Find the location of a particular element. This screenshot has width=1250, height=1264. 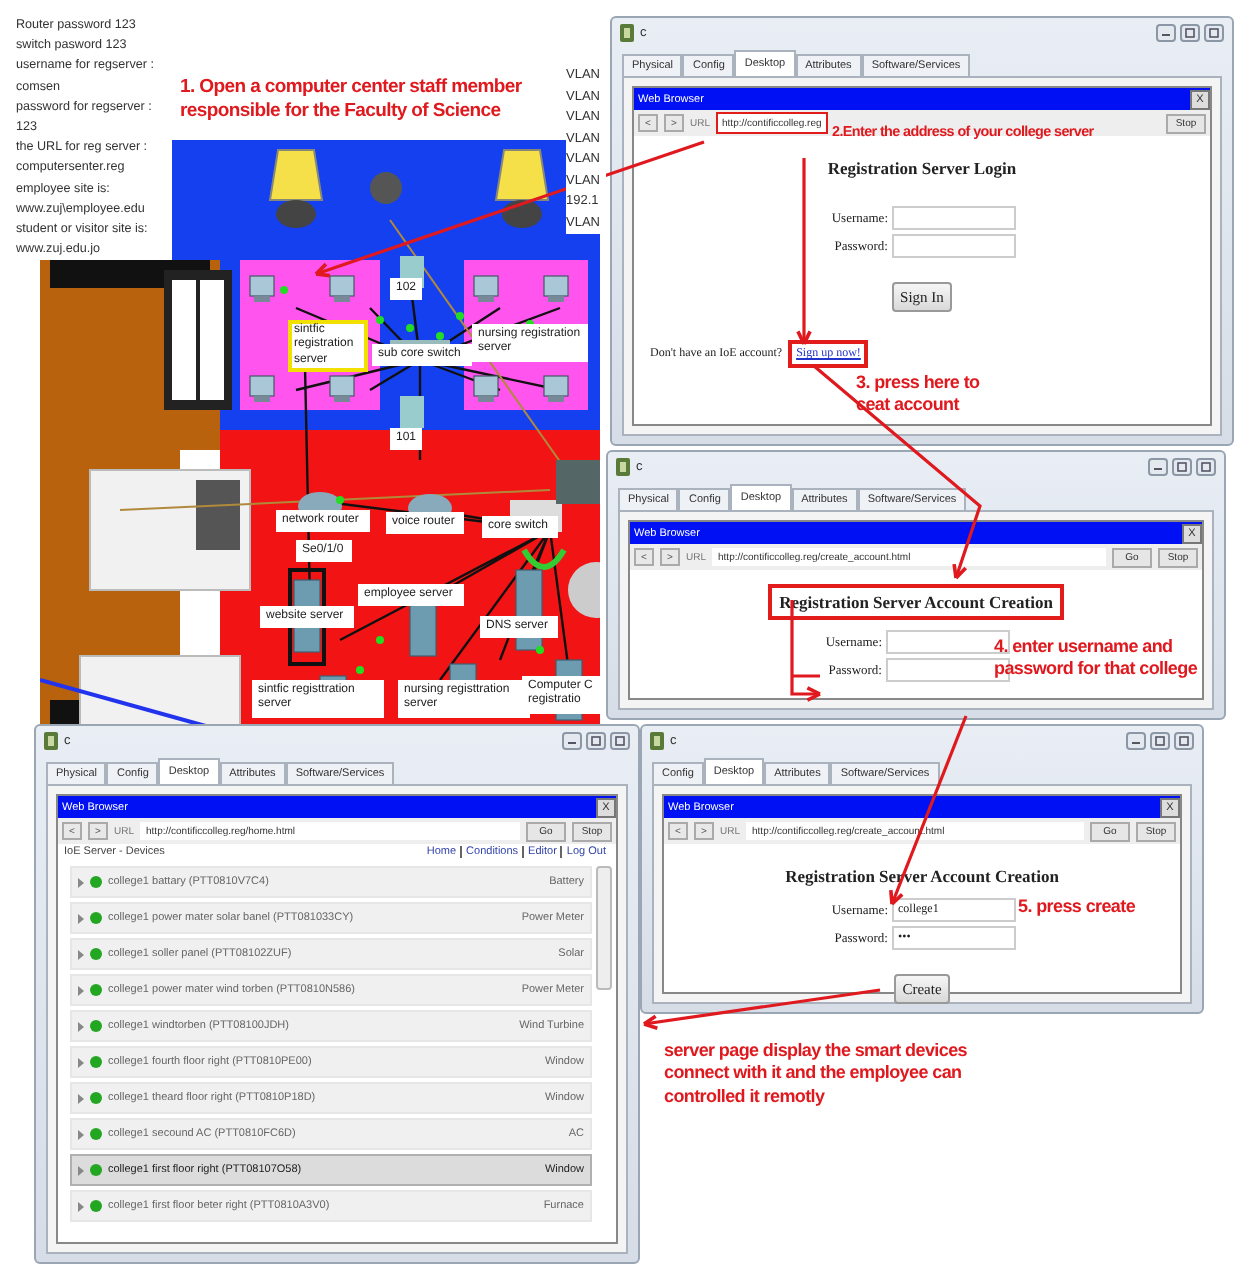

annotation-text: 4. enter username and password for that college is located at coordinates (1097, 658).